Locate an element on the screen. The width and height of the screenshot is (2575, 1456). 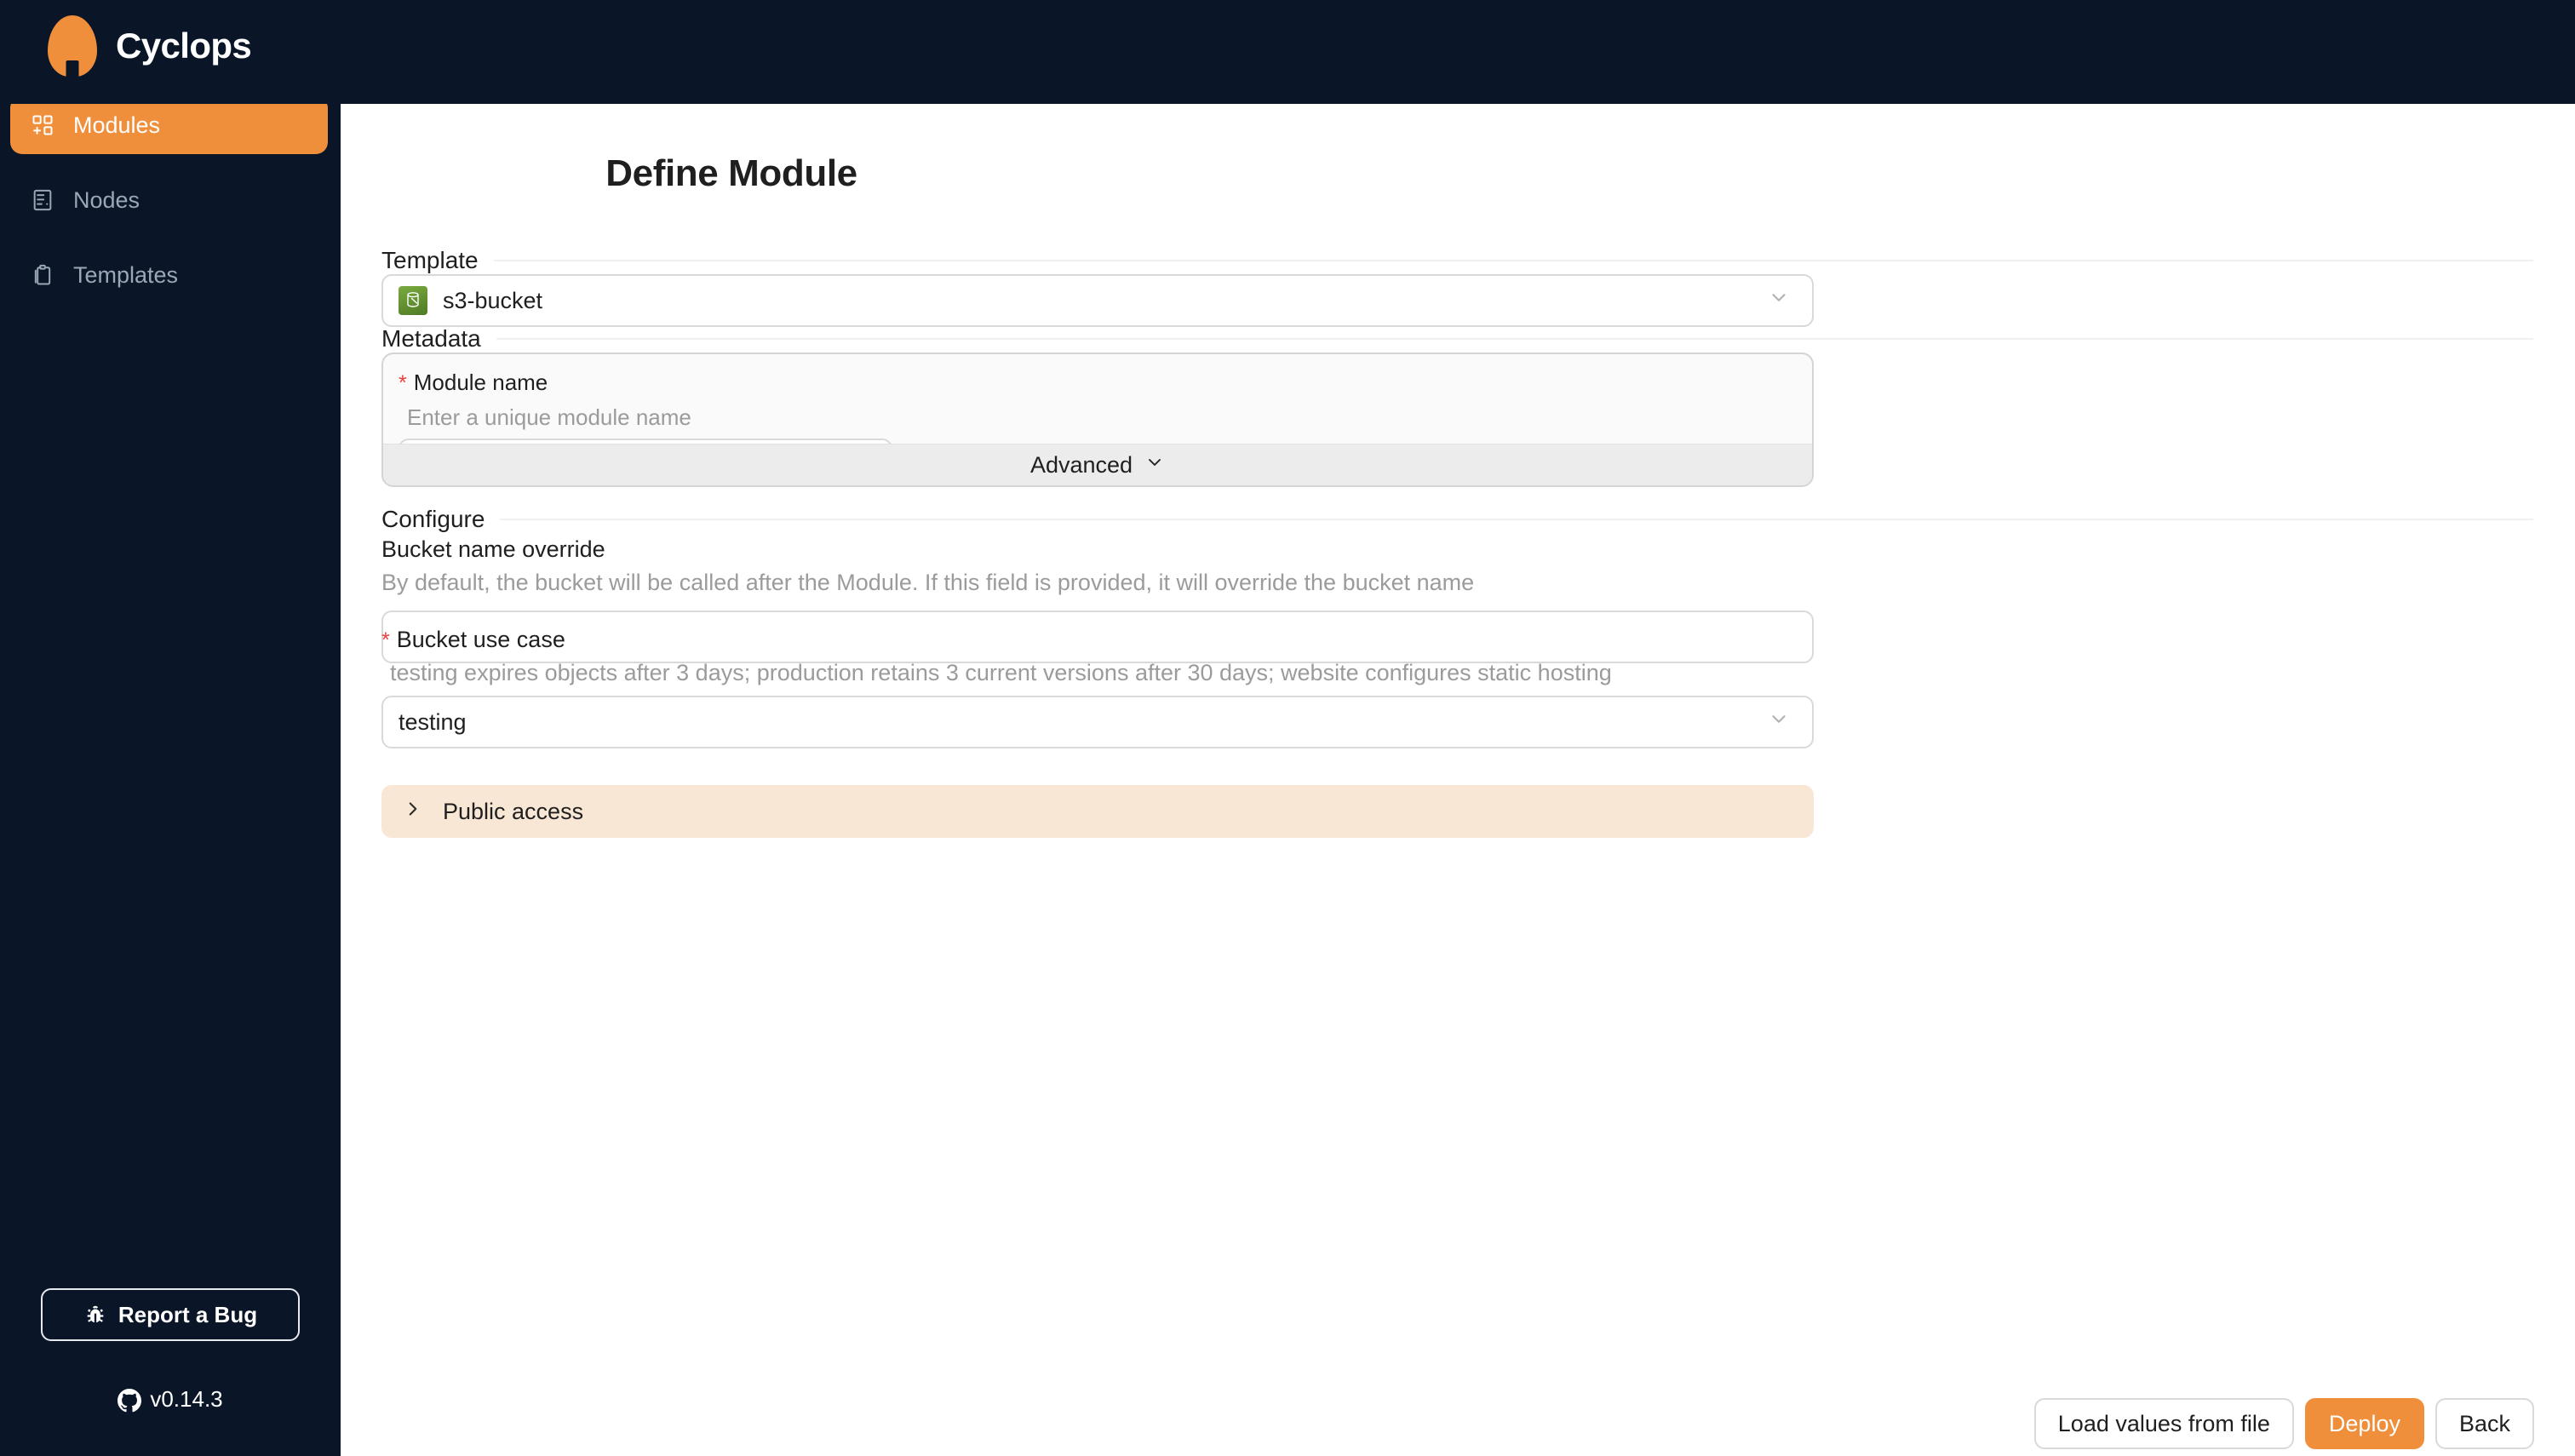
cyclops-logo-icon is located at coordinates (72, 46).